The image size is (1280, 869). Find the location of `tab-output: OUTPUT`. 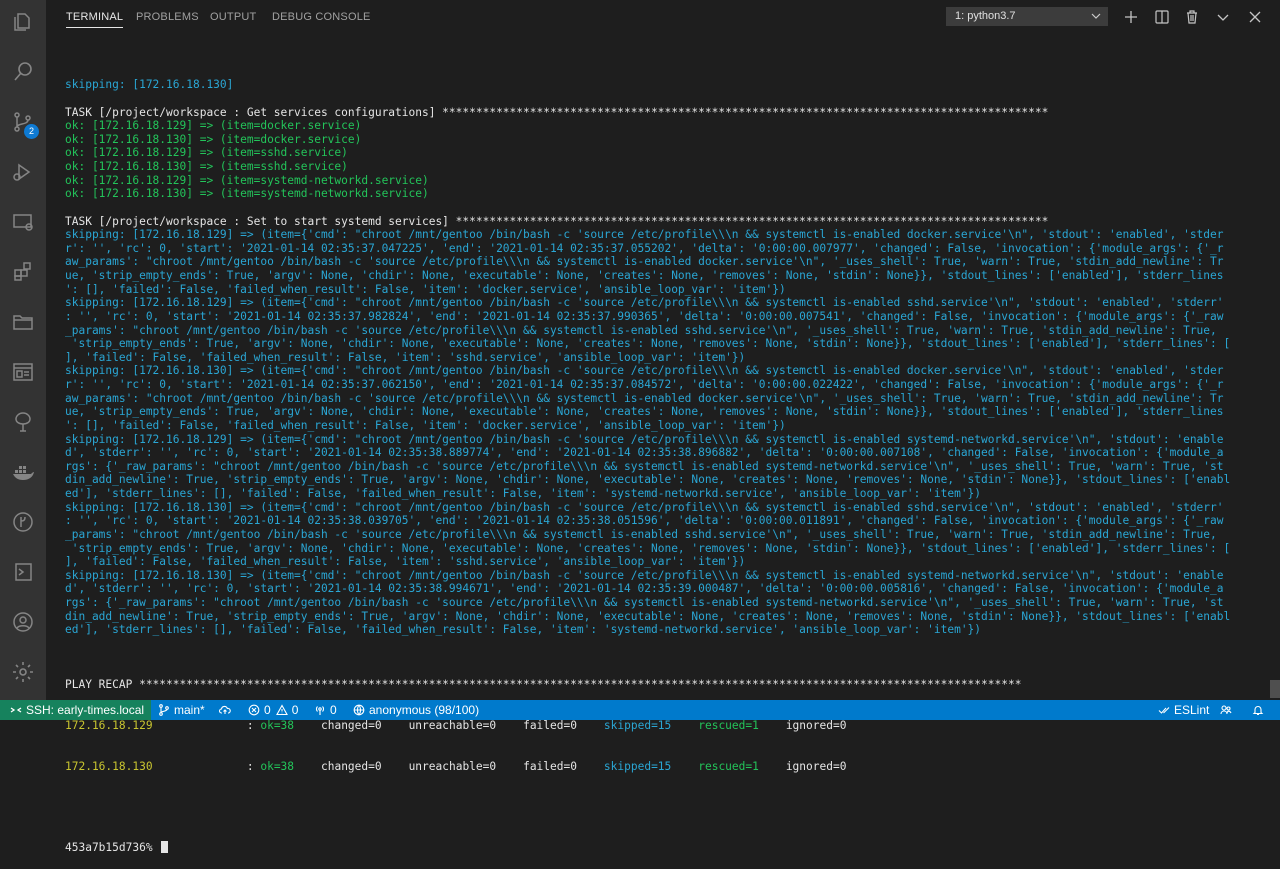

tab-output: OUTPUT is located at coordinates (233, 17).